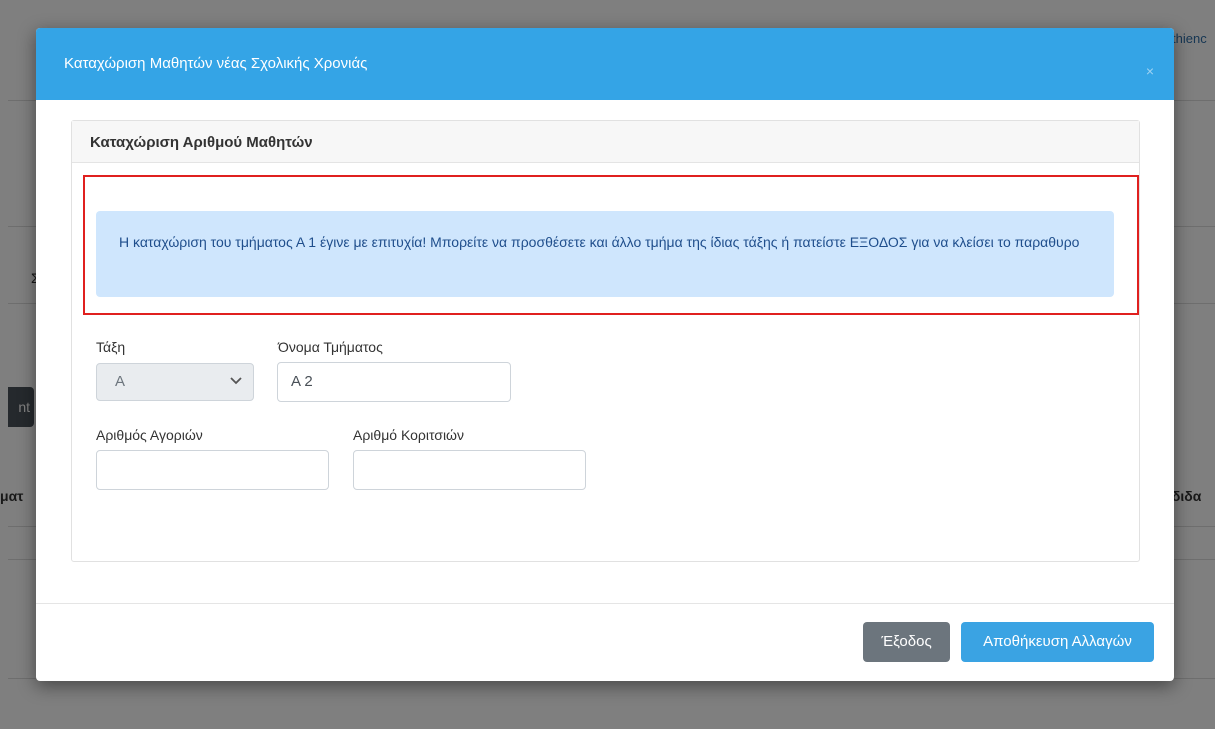 The width and height of the screenshot is (1215, 729). Describe the element at coordinates (605, 142) in the screenshot. I see `card-header: Καταχώριση Αριθμού Μαθητών` at that location.